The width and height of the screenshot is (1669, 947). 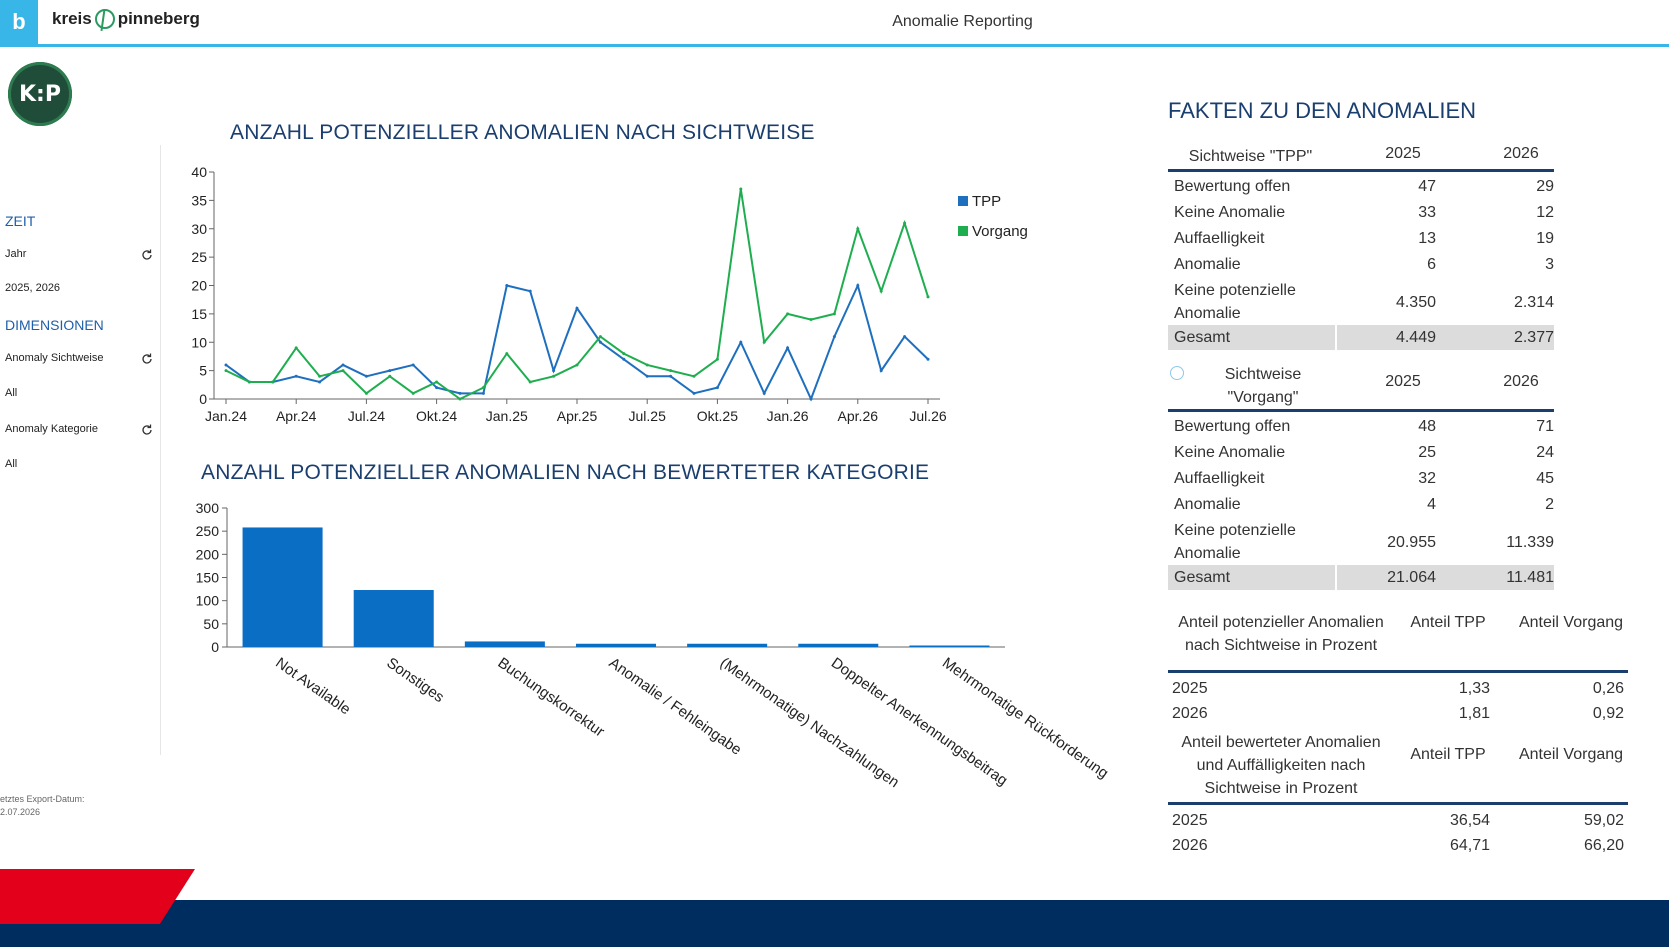 What do you see at coordinates (1361, 214) in the screenshot?
I see `table-row: Keine Anomalie 33 12` at bounding box center [1361, 214].